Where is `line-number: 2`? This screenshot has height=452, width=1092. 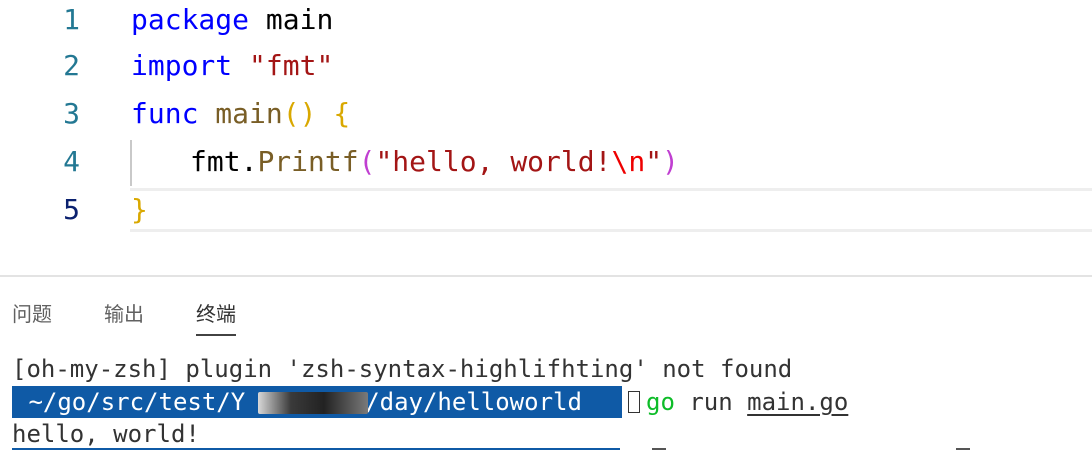 line-number: 2 is located at coordinates (71, 65).